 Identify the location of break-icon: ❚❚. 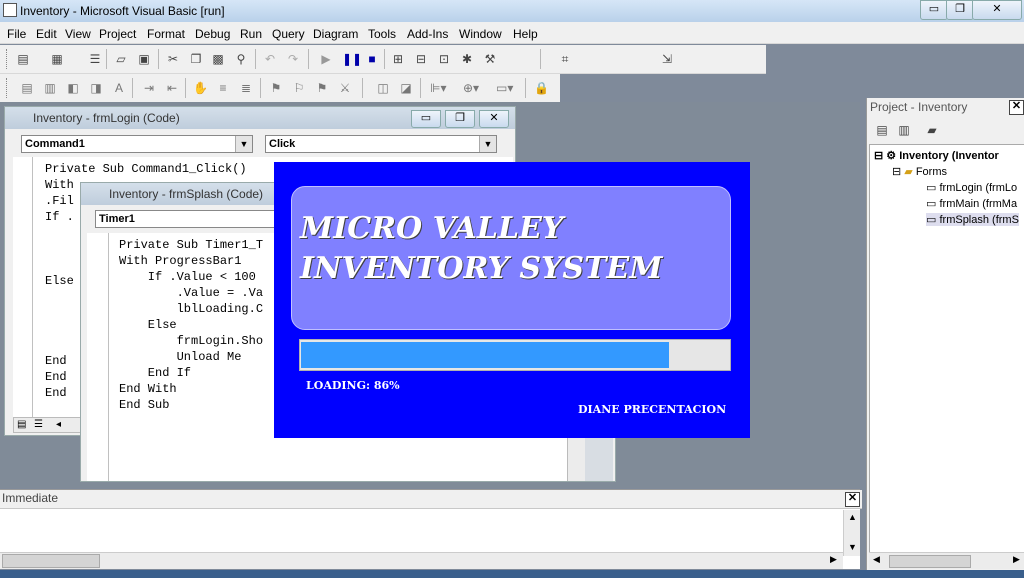
(352, 59).